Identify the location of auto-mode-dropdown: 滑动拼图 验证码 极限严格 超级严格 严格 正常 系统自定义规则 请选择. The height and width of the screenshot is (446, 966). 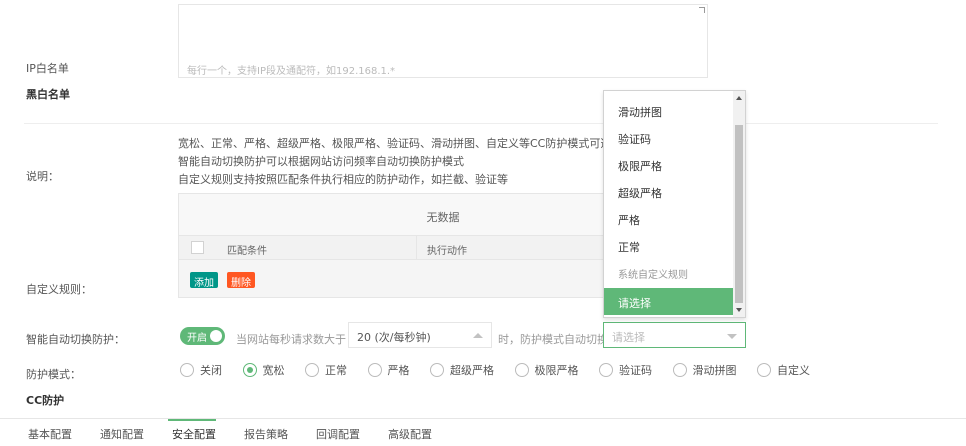
(674, 204).